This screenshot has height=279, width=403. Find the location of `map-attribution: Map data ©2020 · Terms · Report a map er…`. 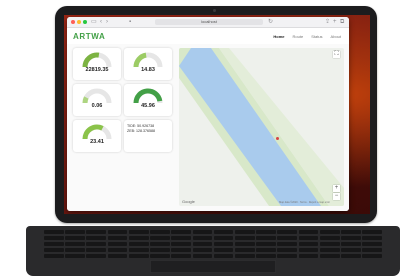

map-attribution: Map data ©2020 · Terms · Report a map er… is located at coordinates (304, 202).